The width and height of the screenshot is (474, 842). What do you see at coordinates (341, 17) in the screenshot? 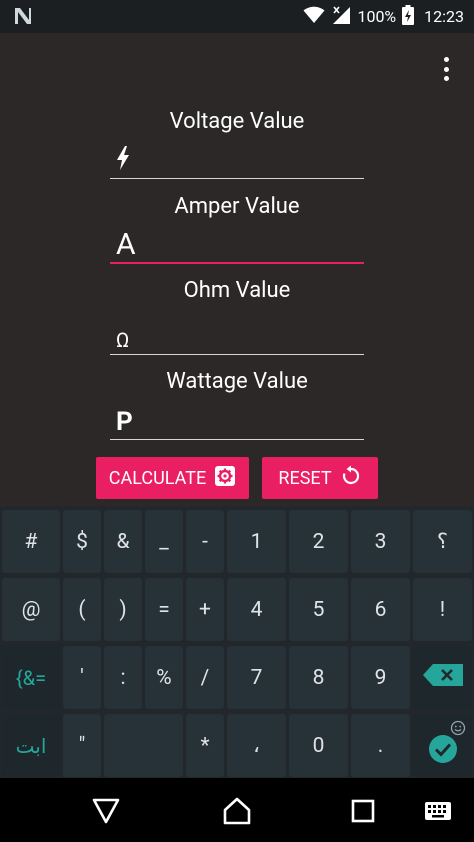
I see `cellular-signal-icon` at bounding box center [341, 17].